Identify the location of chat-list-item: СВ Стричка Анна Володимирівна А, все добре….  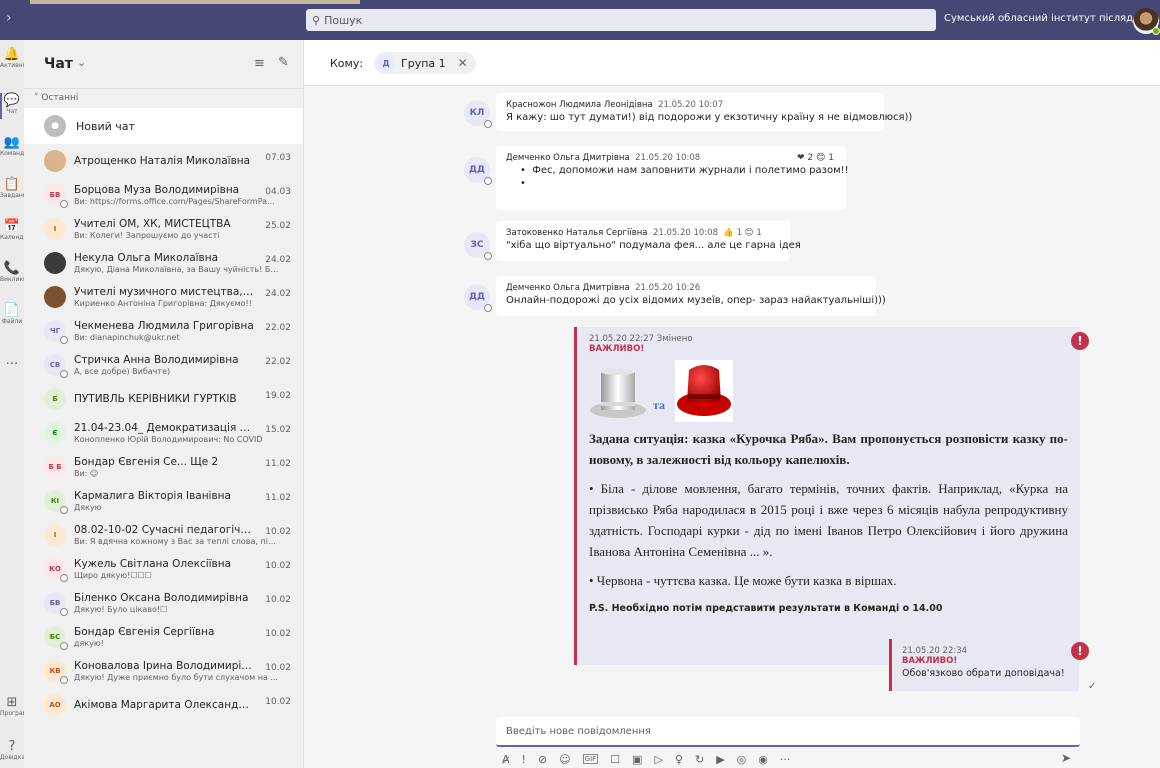
(163, 365).